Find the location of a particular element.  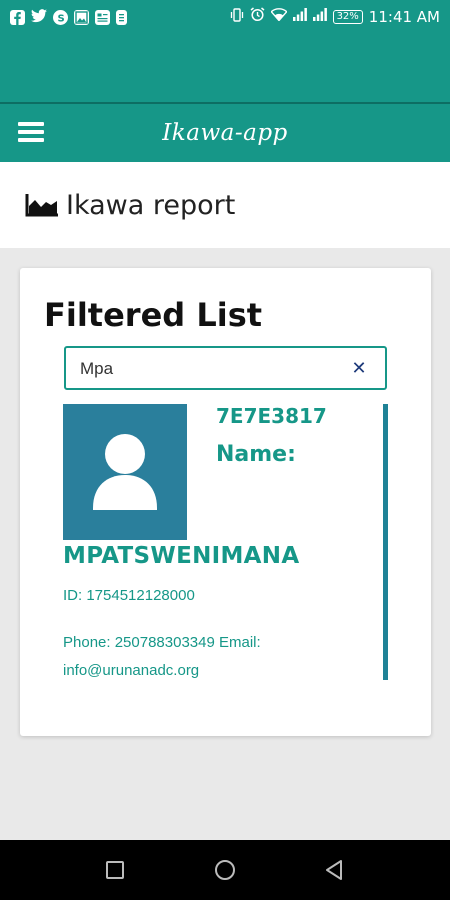

twitter-icon is located at coordinates (39, 17).